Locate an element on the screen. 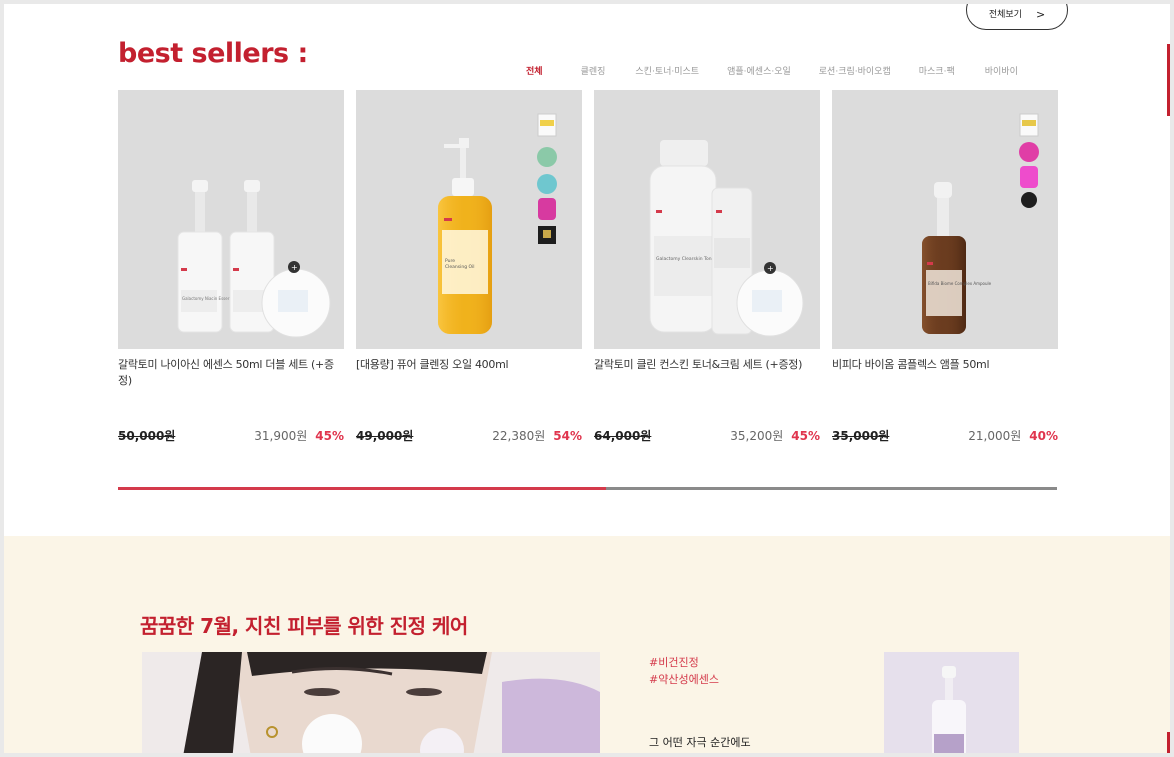 The height and width of the screenshot is (757, 1174). carousel-progress-fill is located at coordinates (362, 488).